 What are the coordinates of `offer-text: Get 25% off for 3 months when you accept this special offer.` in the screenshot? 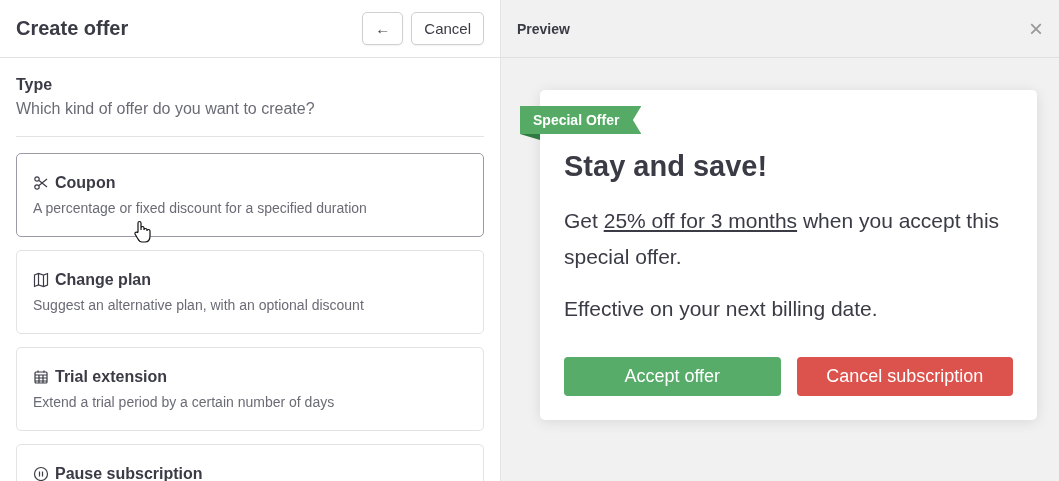 It's located at (782, 239).